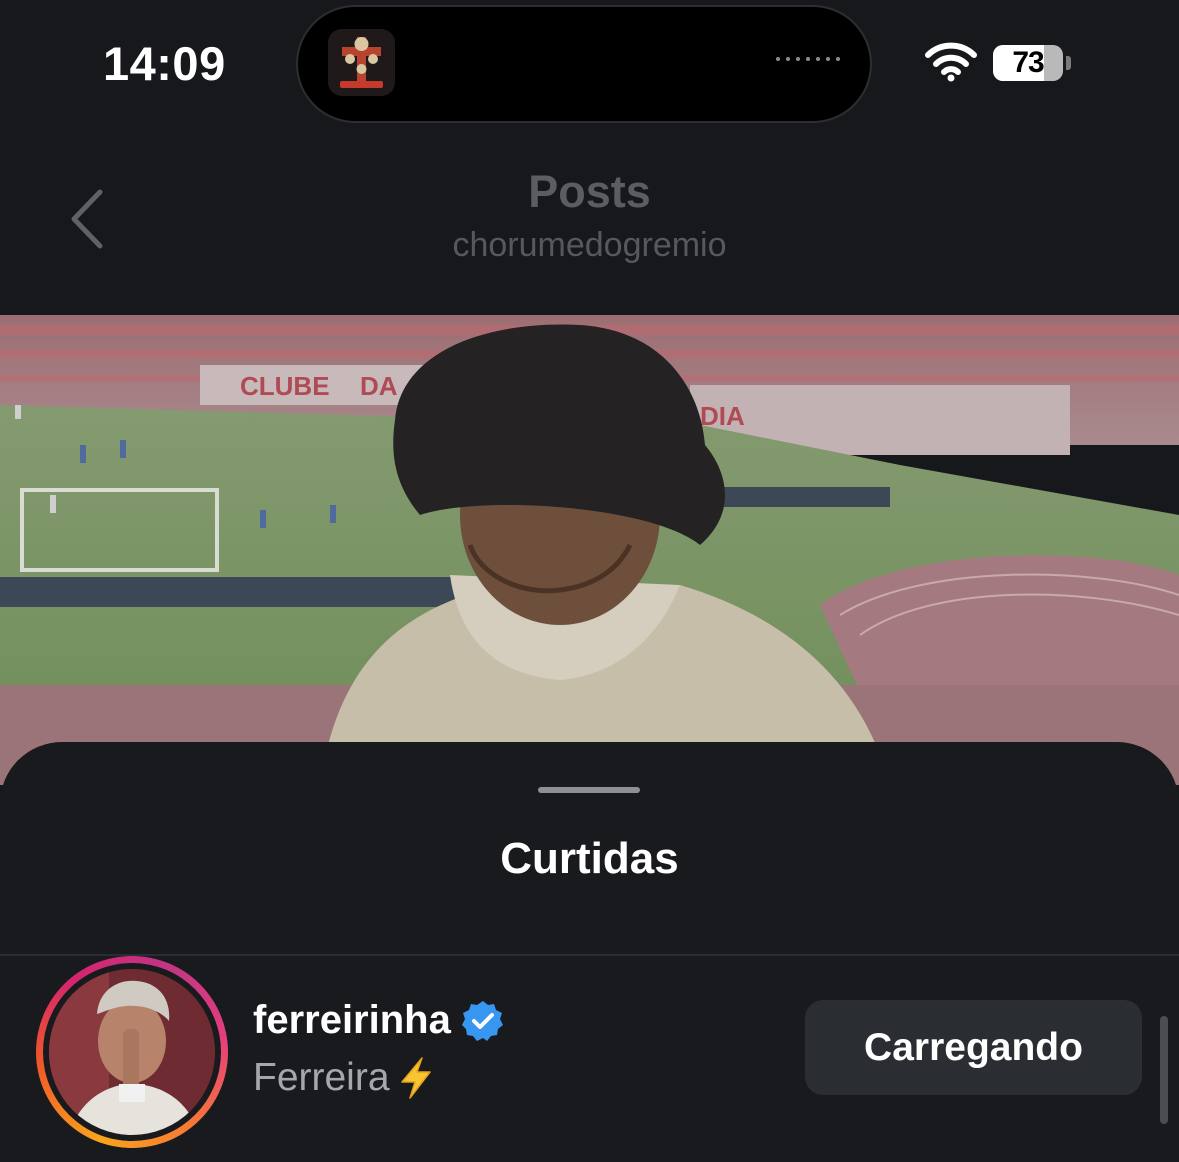 The height and width of the screenshot is (1162, 1179). What do you see at coordinates (584, 64) in the screenshot?
I see `dynamic-island` at bounding box center [584, 64].